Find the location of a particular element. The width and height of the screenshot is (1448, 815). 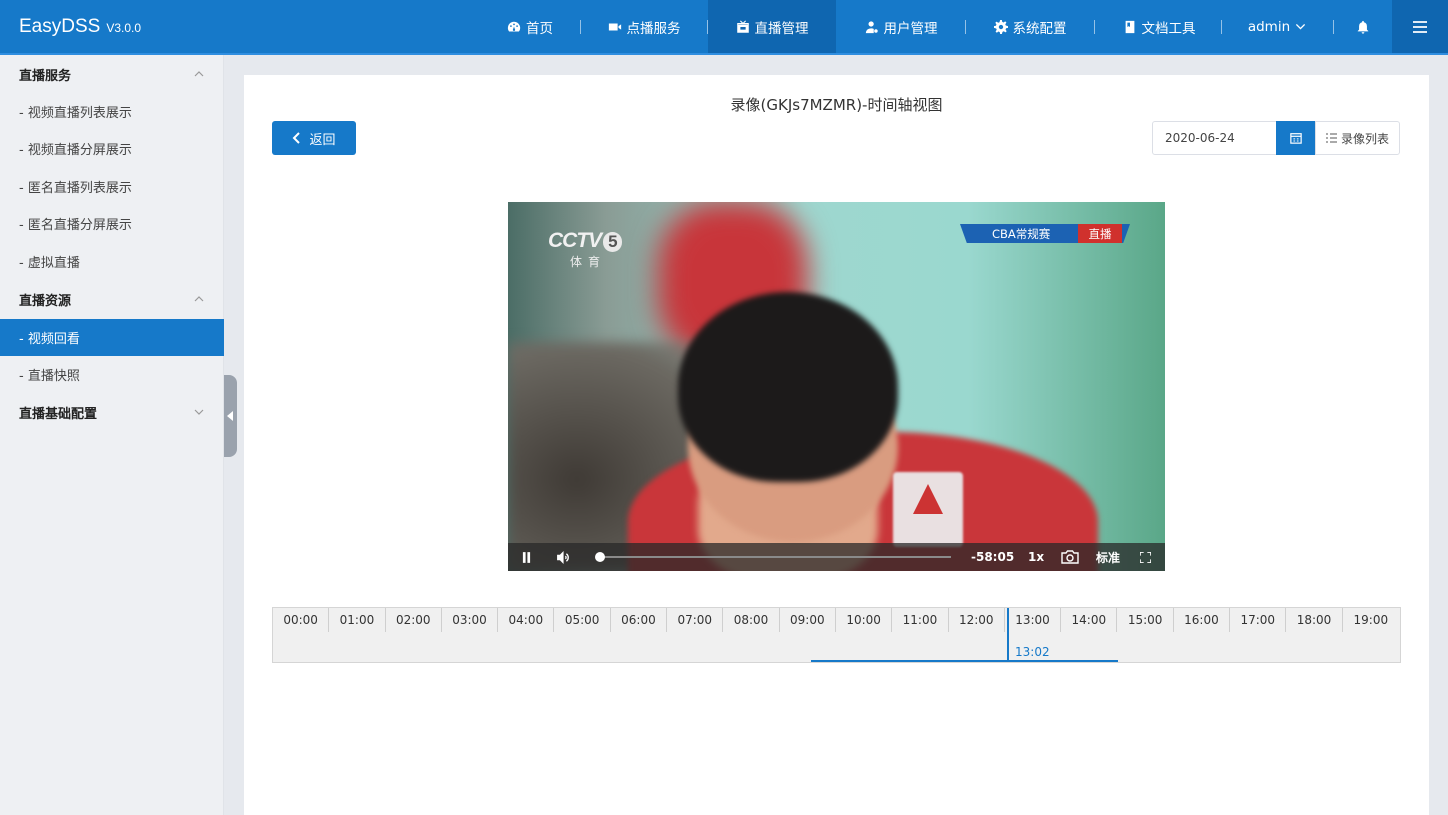

timeline-tick: 18:00 is located at coordinates (1314, 620).